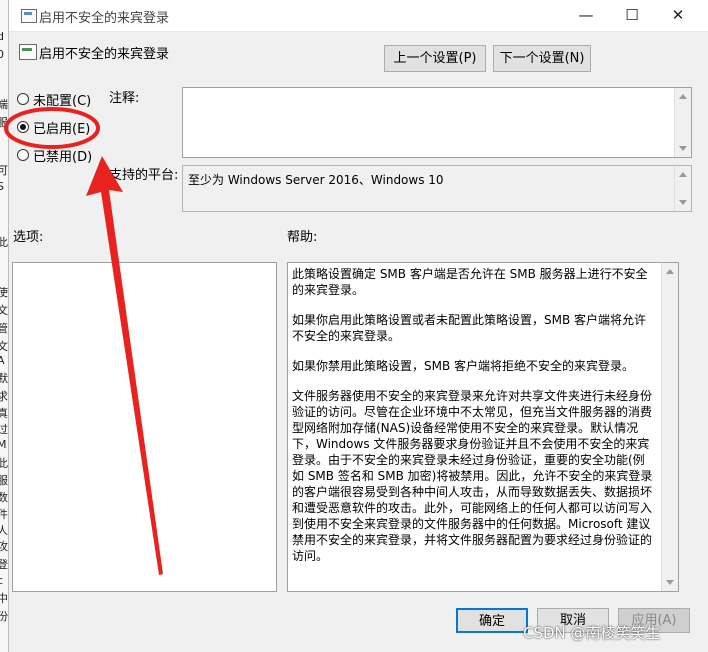  Describe the element at coordinates (52, 128) in the screenshot. I see `annotation-ellipse` at that location.